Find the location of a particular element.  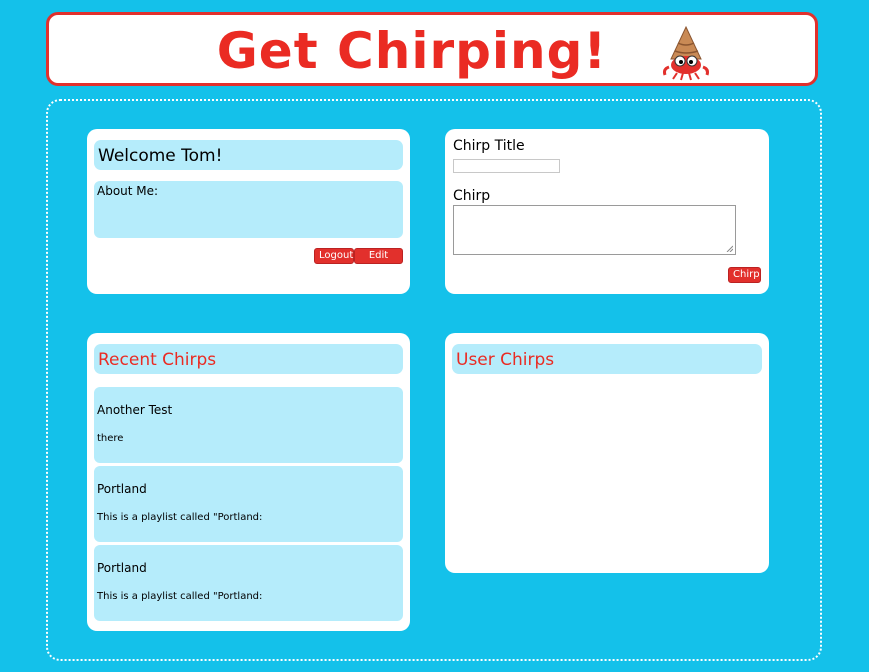

chirp-title-label: Chirp Title is located at coordinates (489, 146).